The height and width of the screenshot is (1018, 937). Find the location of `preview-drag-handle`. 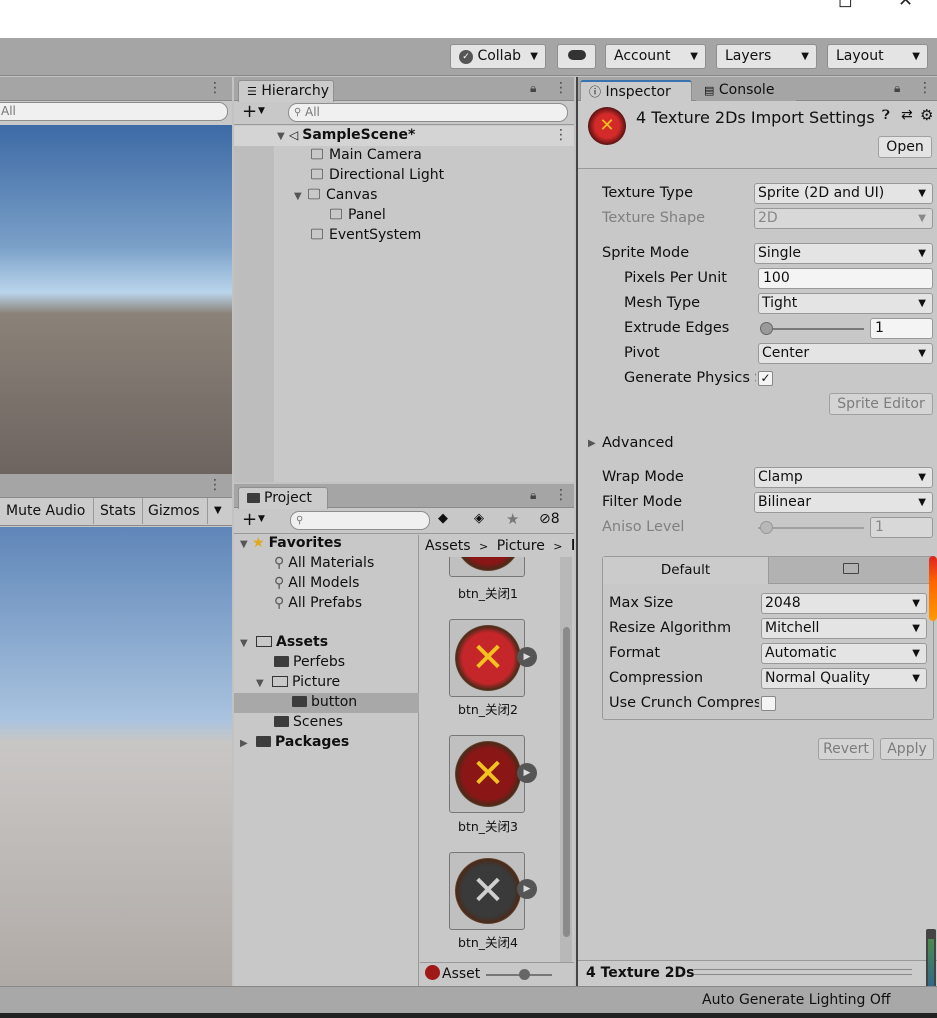

preview-drag-handle is located at coordinates (803, 972).